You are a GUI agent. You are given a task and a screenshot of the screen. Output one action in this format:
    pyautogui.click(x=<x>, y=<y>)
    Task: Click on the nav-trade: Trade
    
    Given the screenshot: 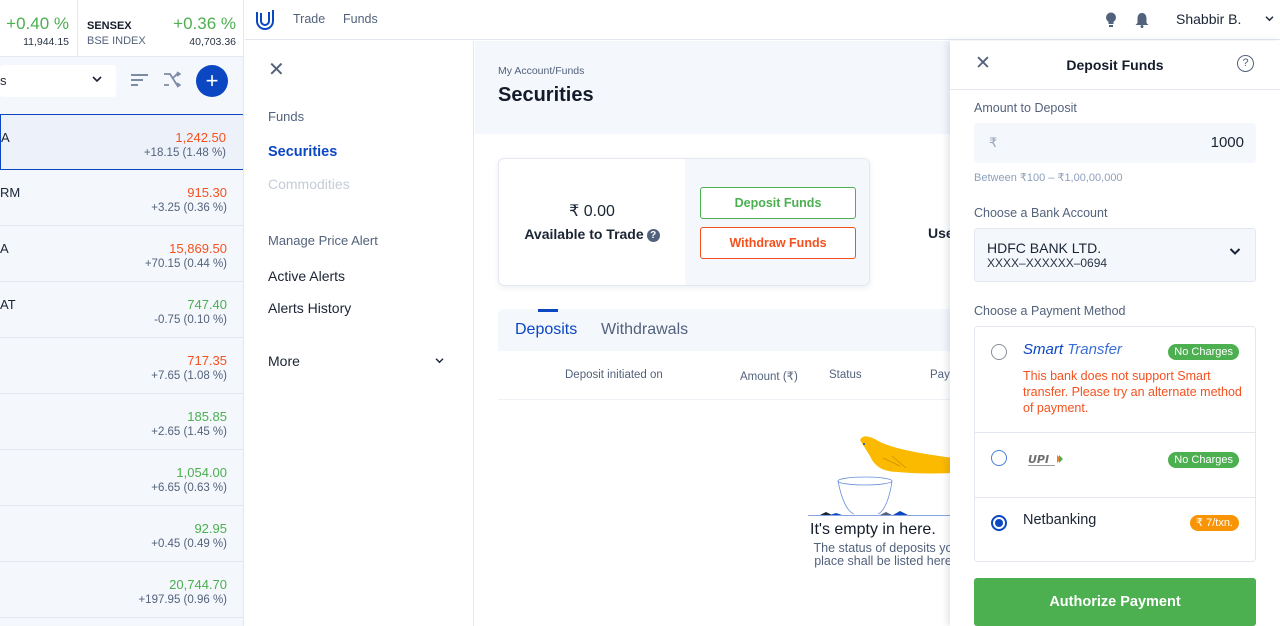 What is the action you would take?
    pyautogui.click(x=309, y=19)
    